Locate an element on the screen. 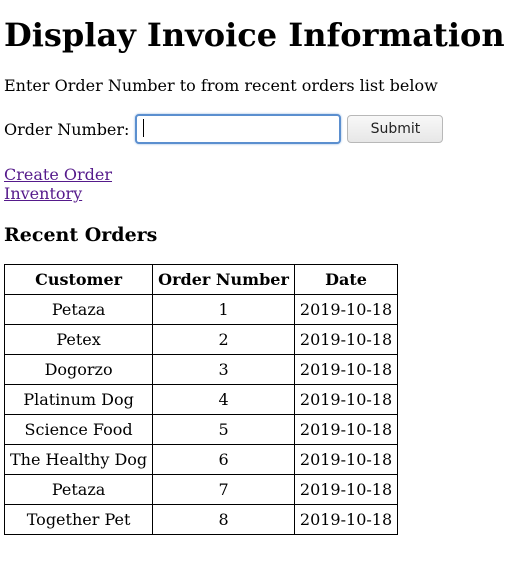 This screenshot has height=561, width=517. inventory-link: Inventory is located at coordinates (43, 193).